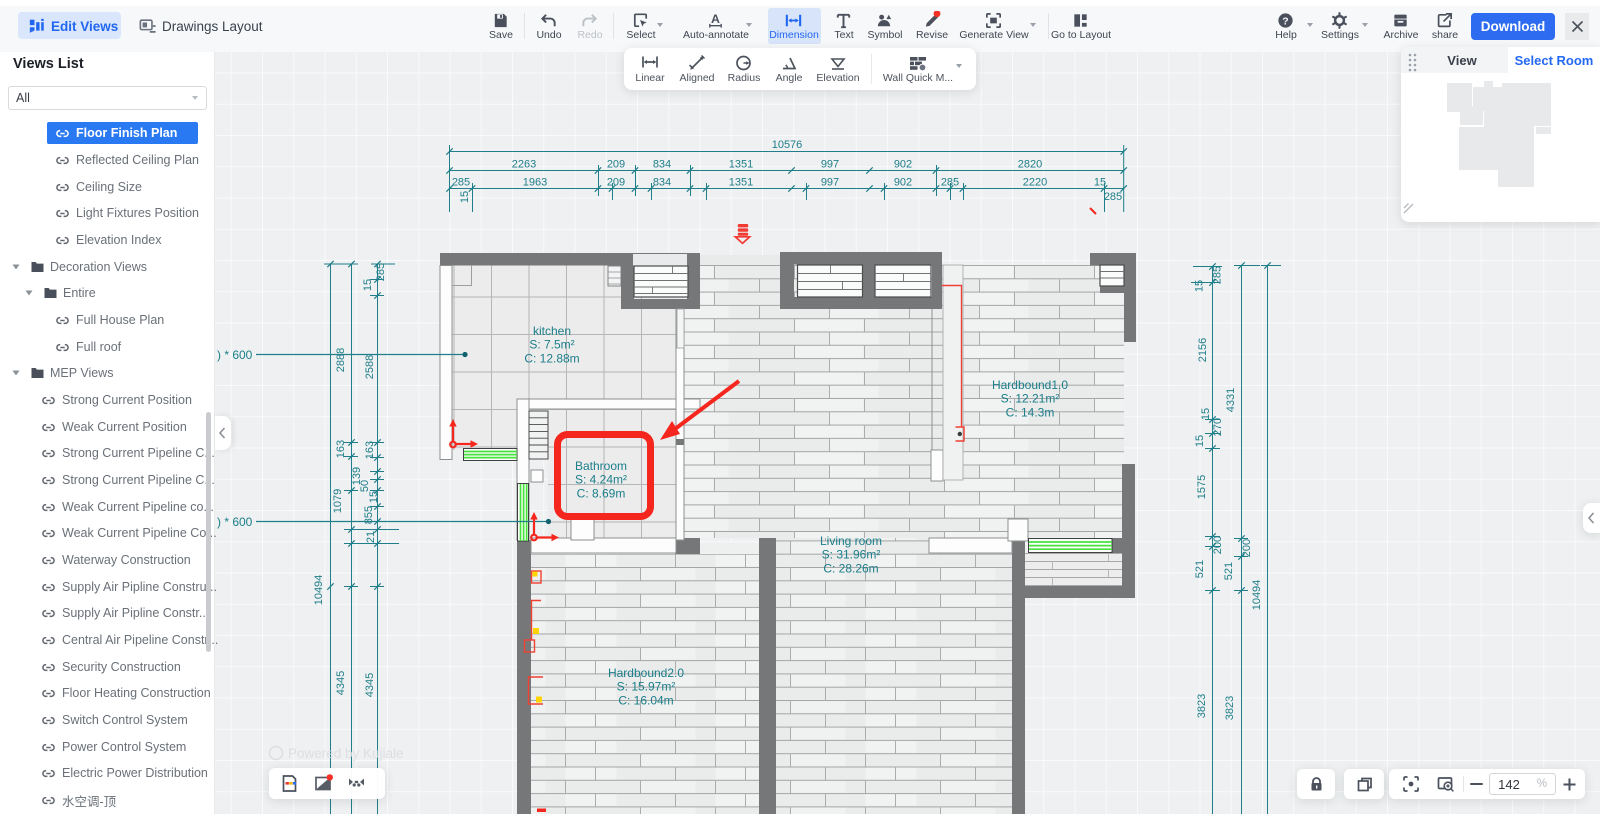 The height and width of the screenshot is (814, 1600). Describe the element at coordinates (1030, 385) in the screenshot. I see `svg-text: Hardbound1.0` at that location.